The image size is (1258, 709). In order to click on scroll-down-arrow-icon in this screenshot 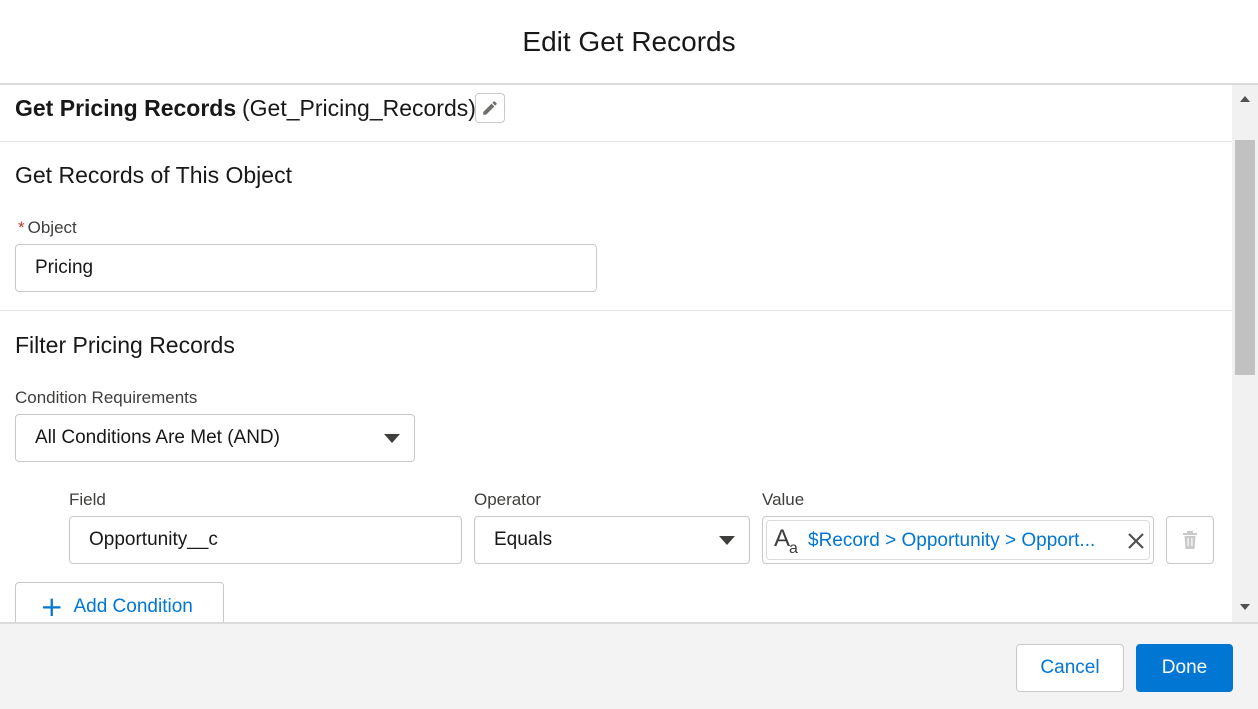, I will do `click(1245, 607)`.